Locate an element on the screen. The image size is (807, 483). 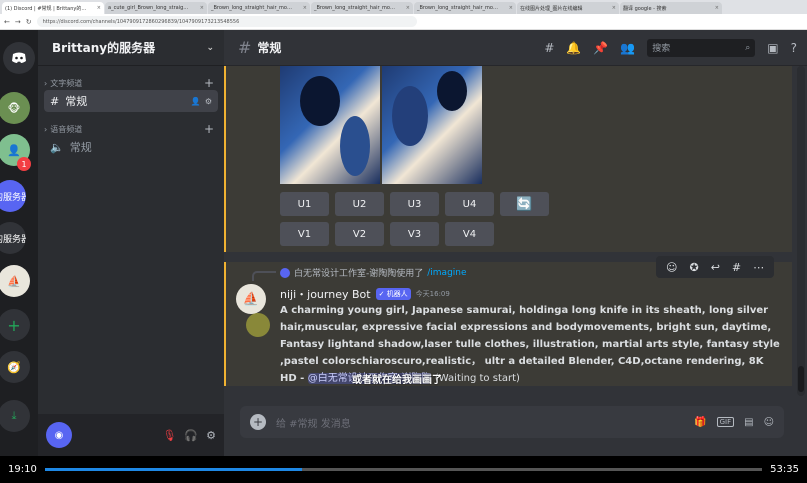
browser-tab: 翻译 google - 搜索 × is located at coordinates (671, 8).